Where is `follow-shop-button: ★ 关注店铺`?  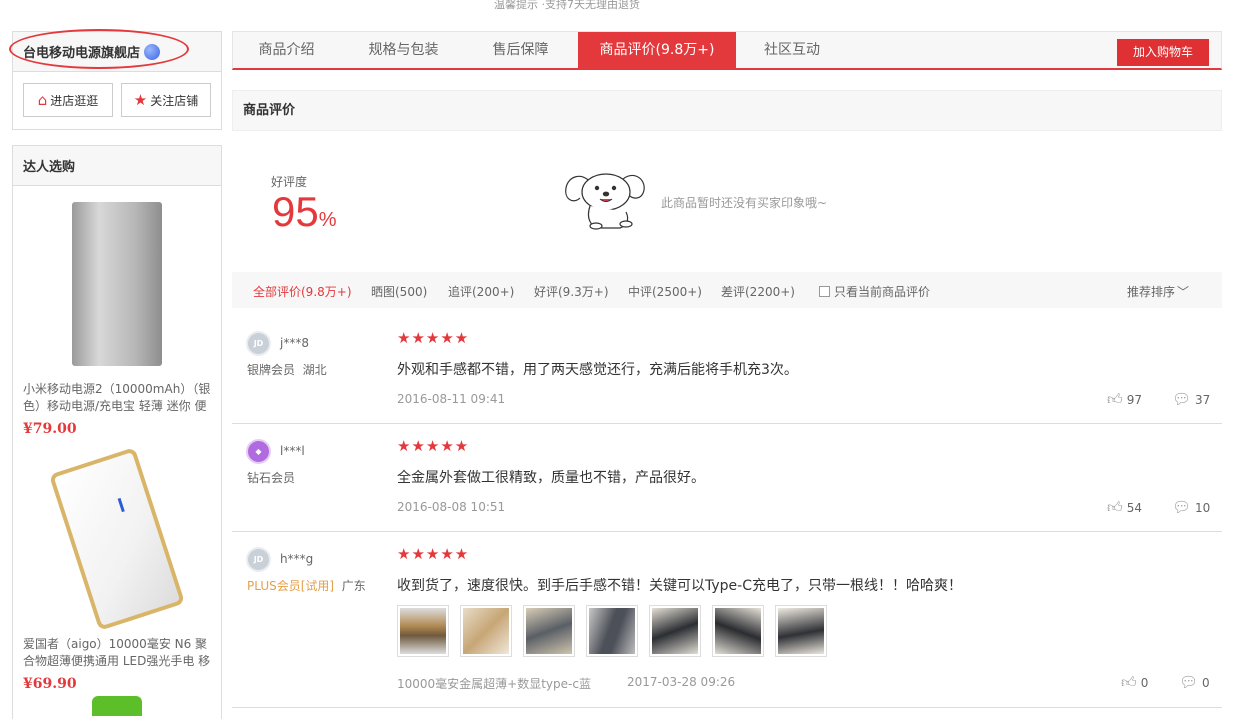
follow-shop-button: ★ 关注店铺 is located at coordinates (166, 100).